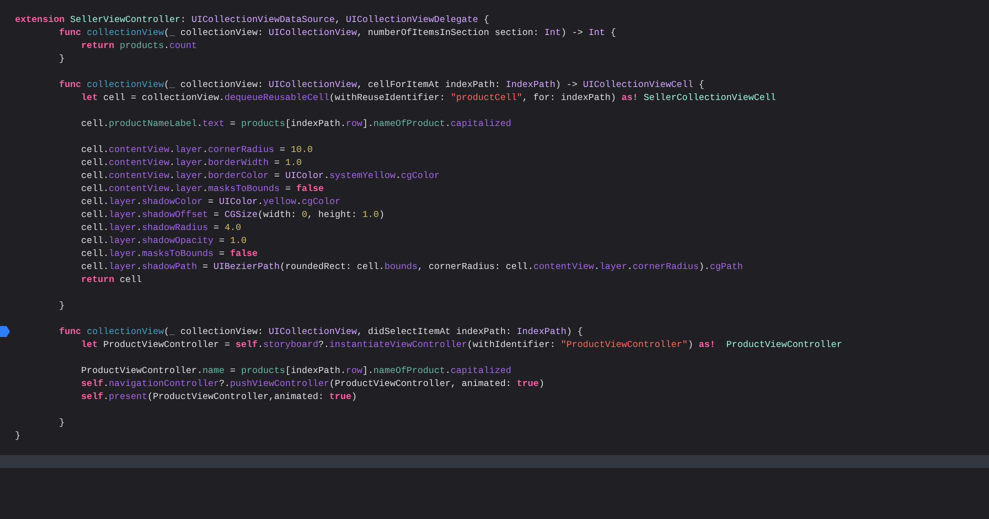 This screenshot has width=989, height=519. Describe the element at coordinates (169, 253) in the screenshot. I see `code-line: cell.layer.masksToBounds = false` at that location.